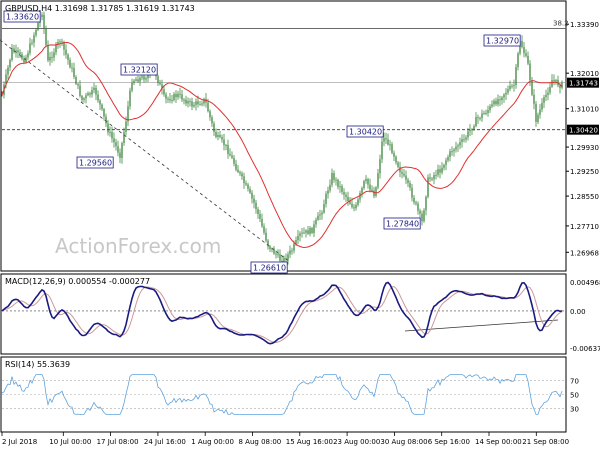 This screenshot has height=450, width=600. I want to click on x-tick-label: 8 Aug 08:00, so click(260, 442).